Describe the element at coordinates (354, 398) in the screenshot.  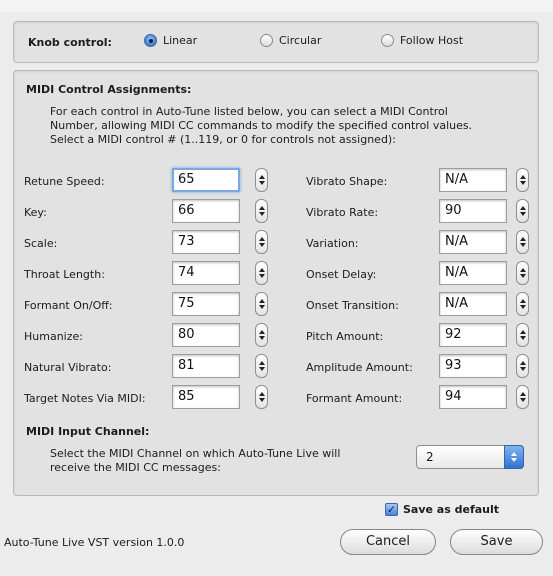
I see `formant-amount-label: Formant Amount:` at that location.